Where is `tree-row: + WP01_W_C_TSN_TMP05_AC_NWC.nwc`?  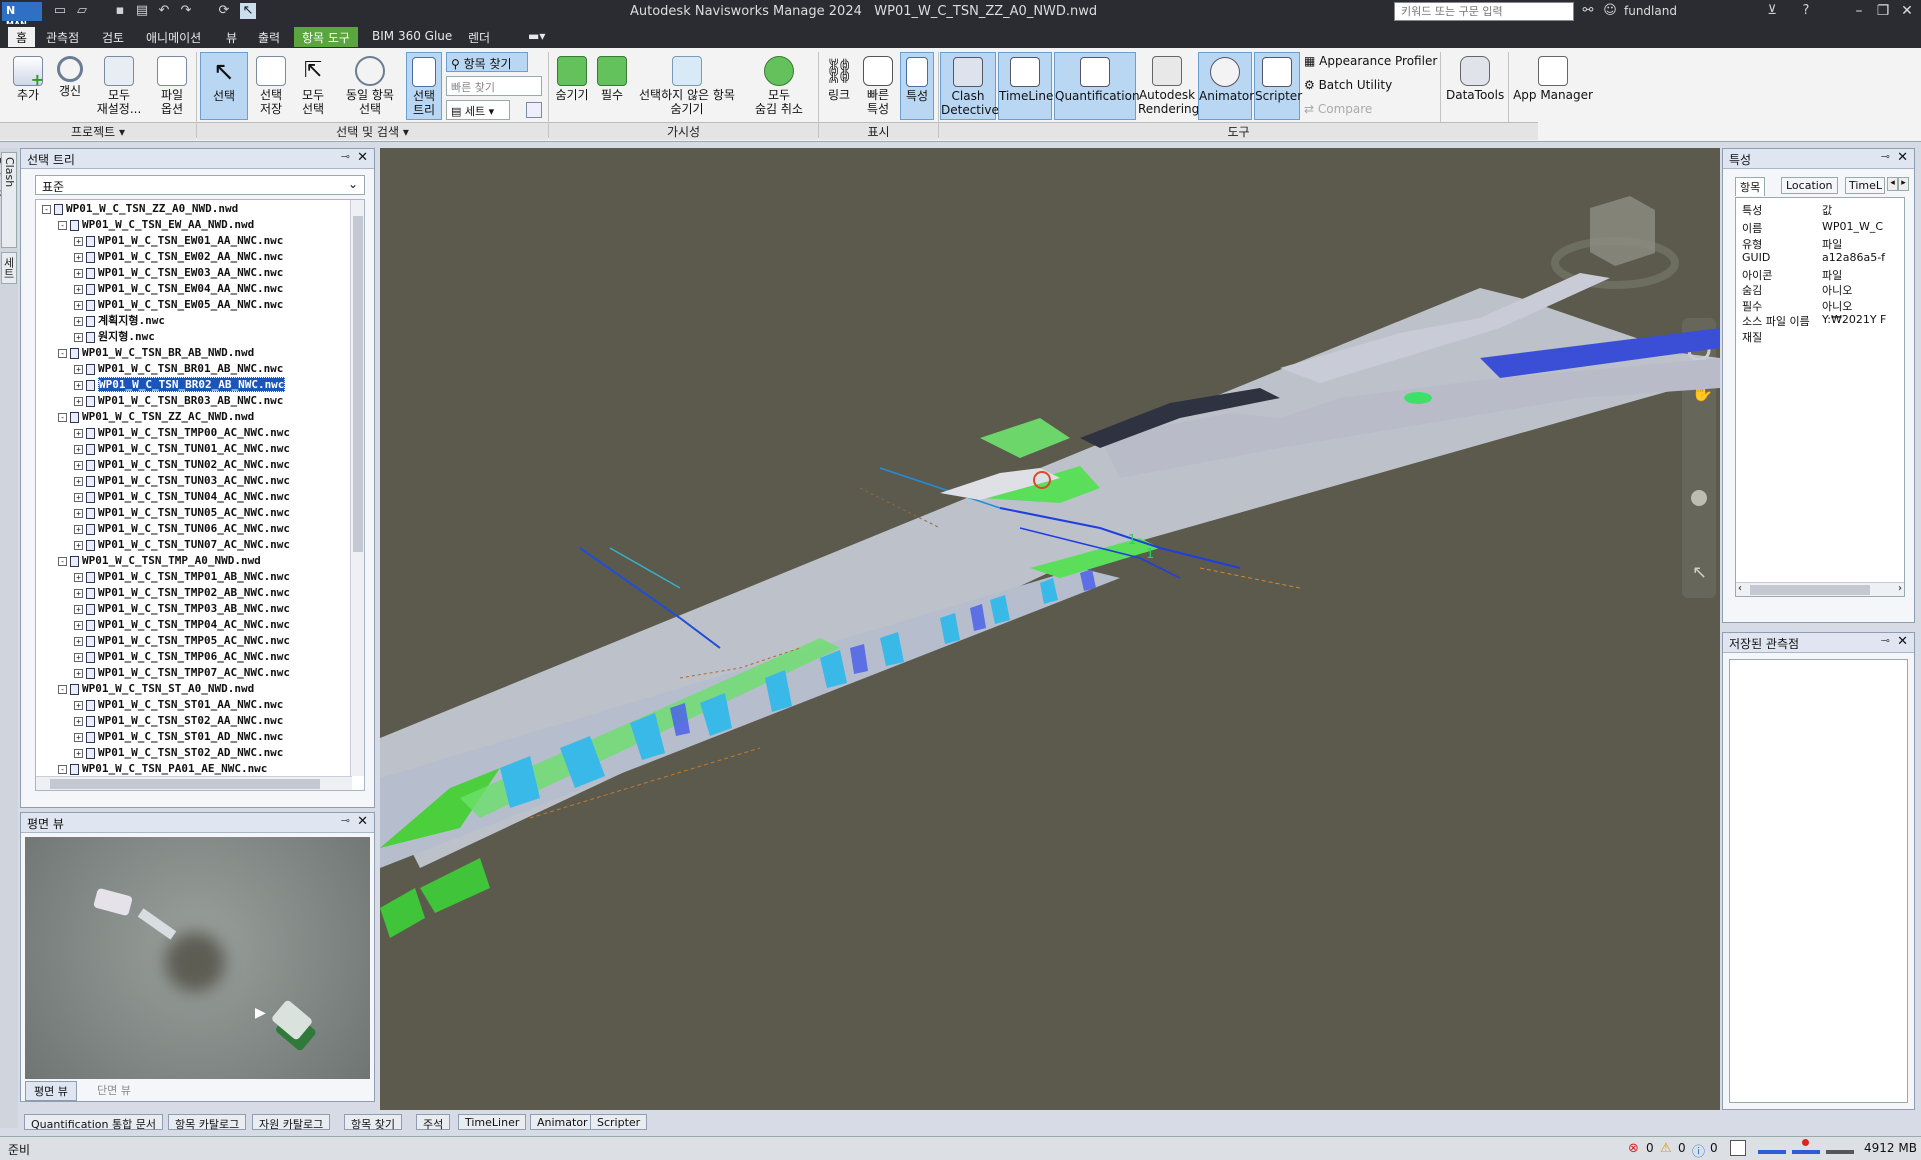
tree-row: + WP01_W_C_TSN_TMP05_AC_NWC.nwc is located at coordinates (182, 641).